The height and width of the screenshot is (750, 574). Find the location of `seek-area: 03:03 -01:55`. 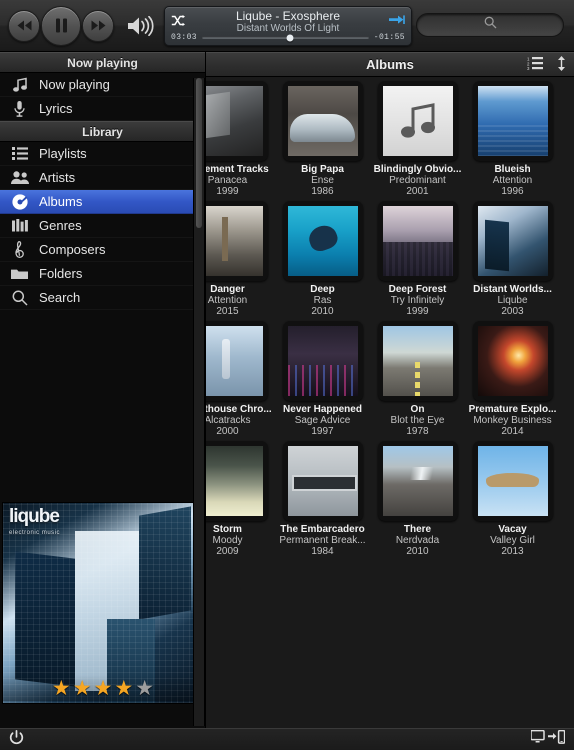

seek-area: 03:03 -01:55 is located at coordinates (288, 37).